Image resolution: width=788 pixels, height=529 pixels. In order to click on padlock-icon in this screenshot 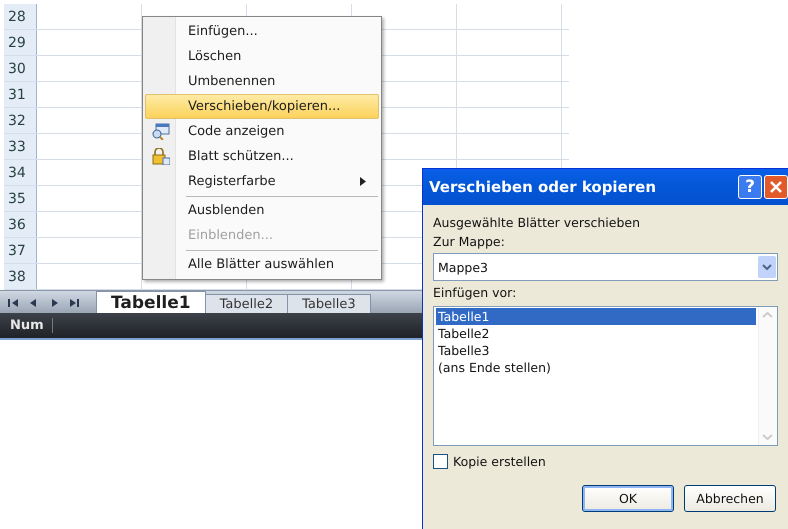, I will do `click(161, 156)`.